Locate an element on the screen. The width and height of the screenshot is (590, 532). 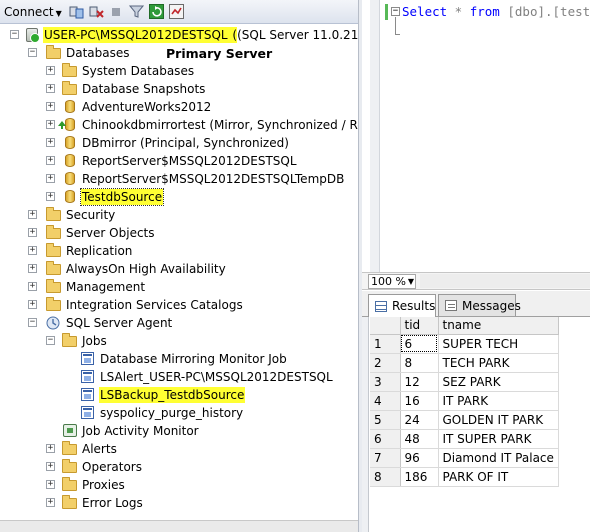
tree-node-jobs: − Jobs is located at coordinates (77, 341).